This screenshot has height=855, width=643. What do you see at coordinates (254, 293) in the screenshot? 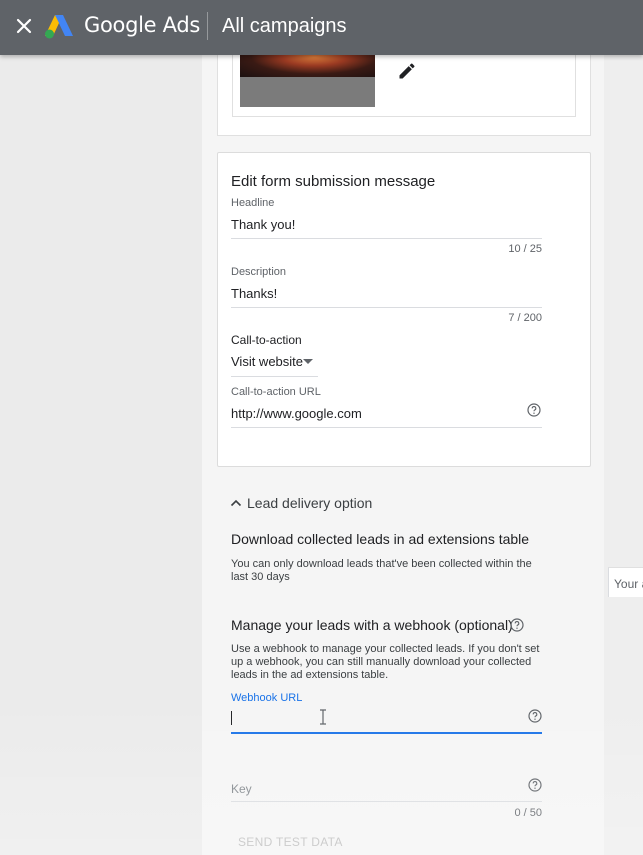
I see `description-input: Thanks!` at bounding box center [254, 293].